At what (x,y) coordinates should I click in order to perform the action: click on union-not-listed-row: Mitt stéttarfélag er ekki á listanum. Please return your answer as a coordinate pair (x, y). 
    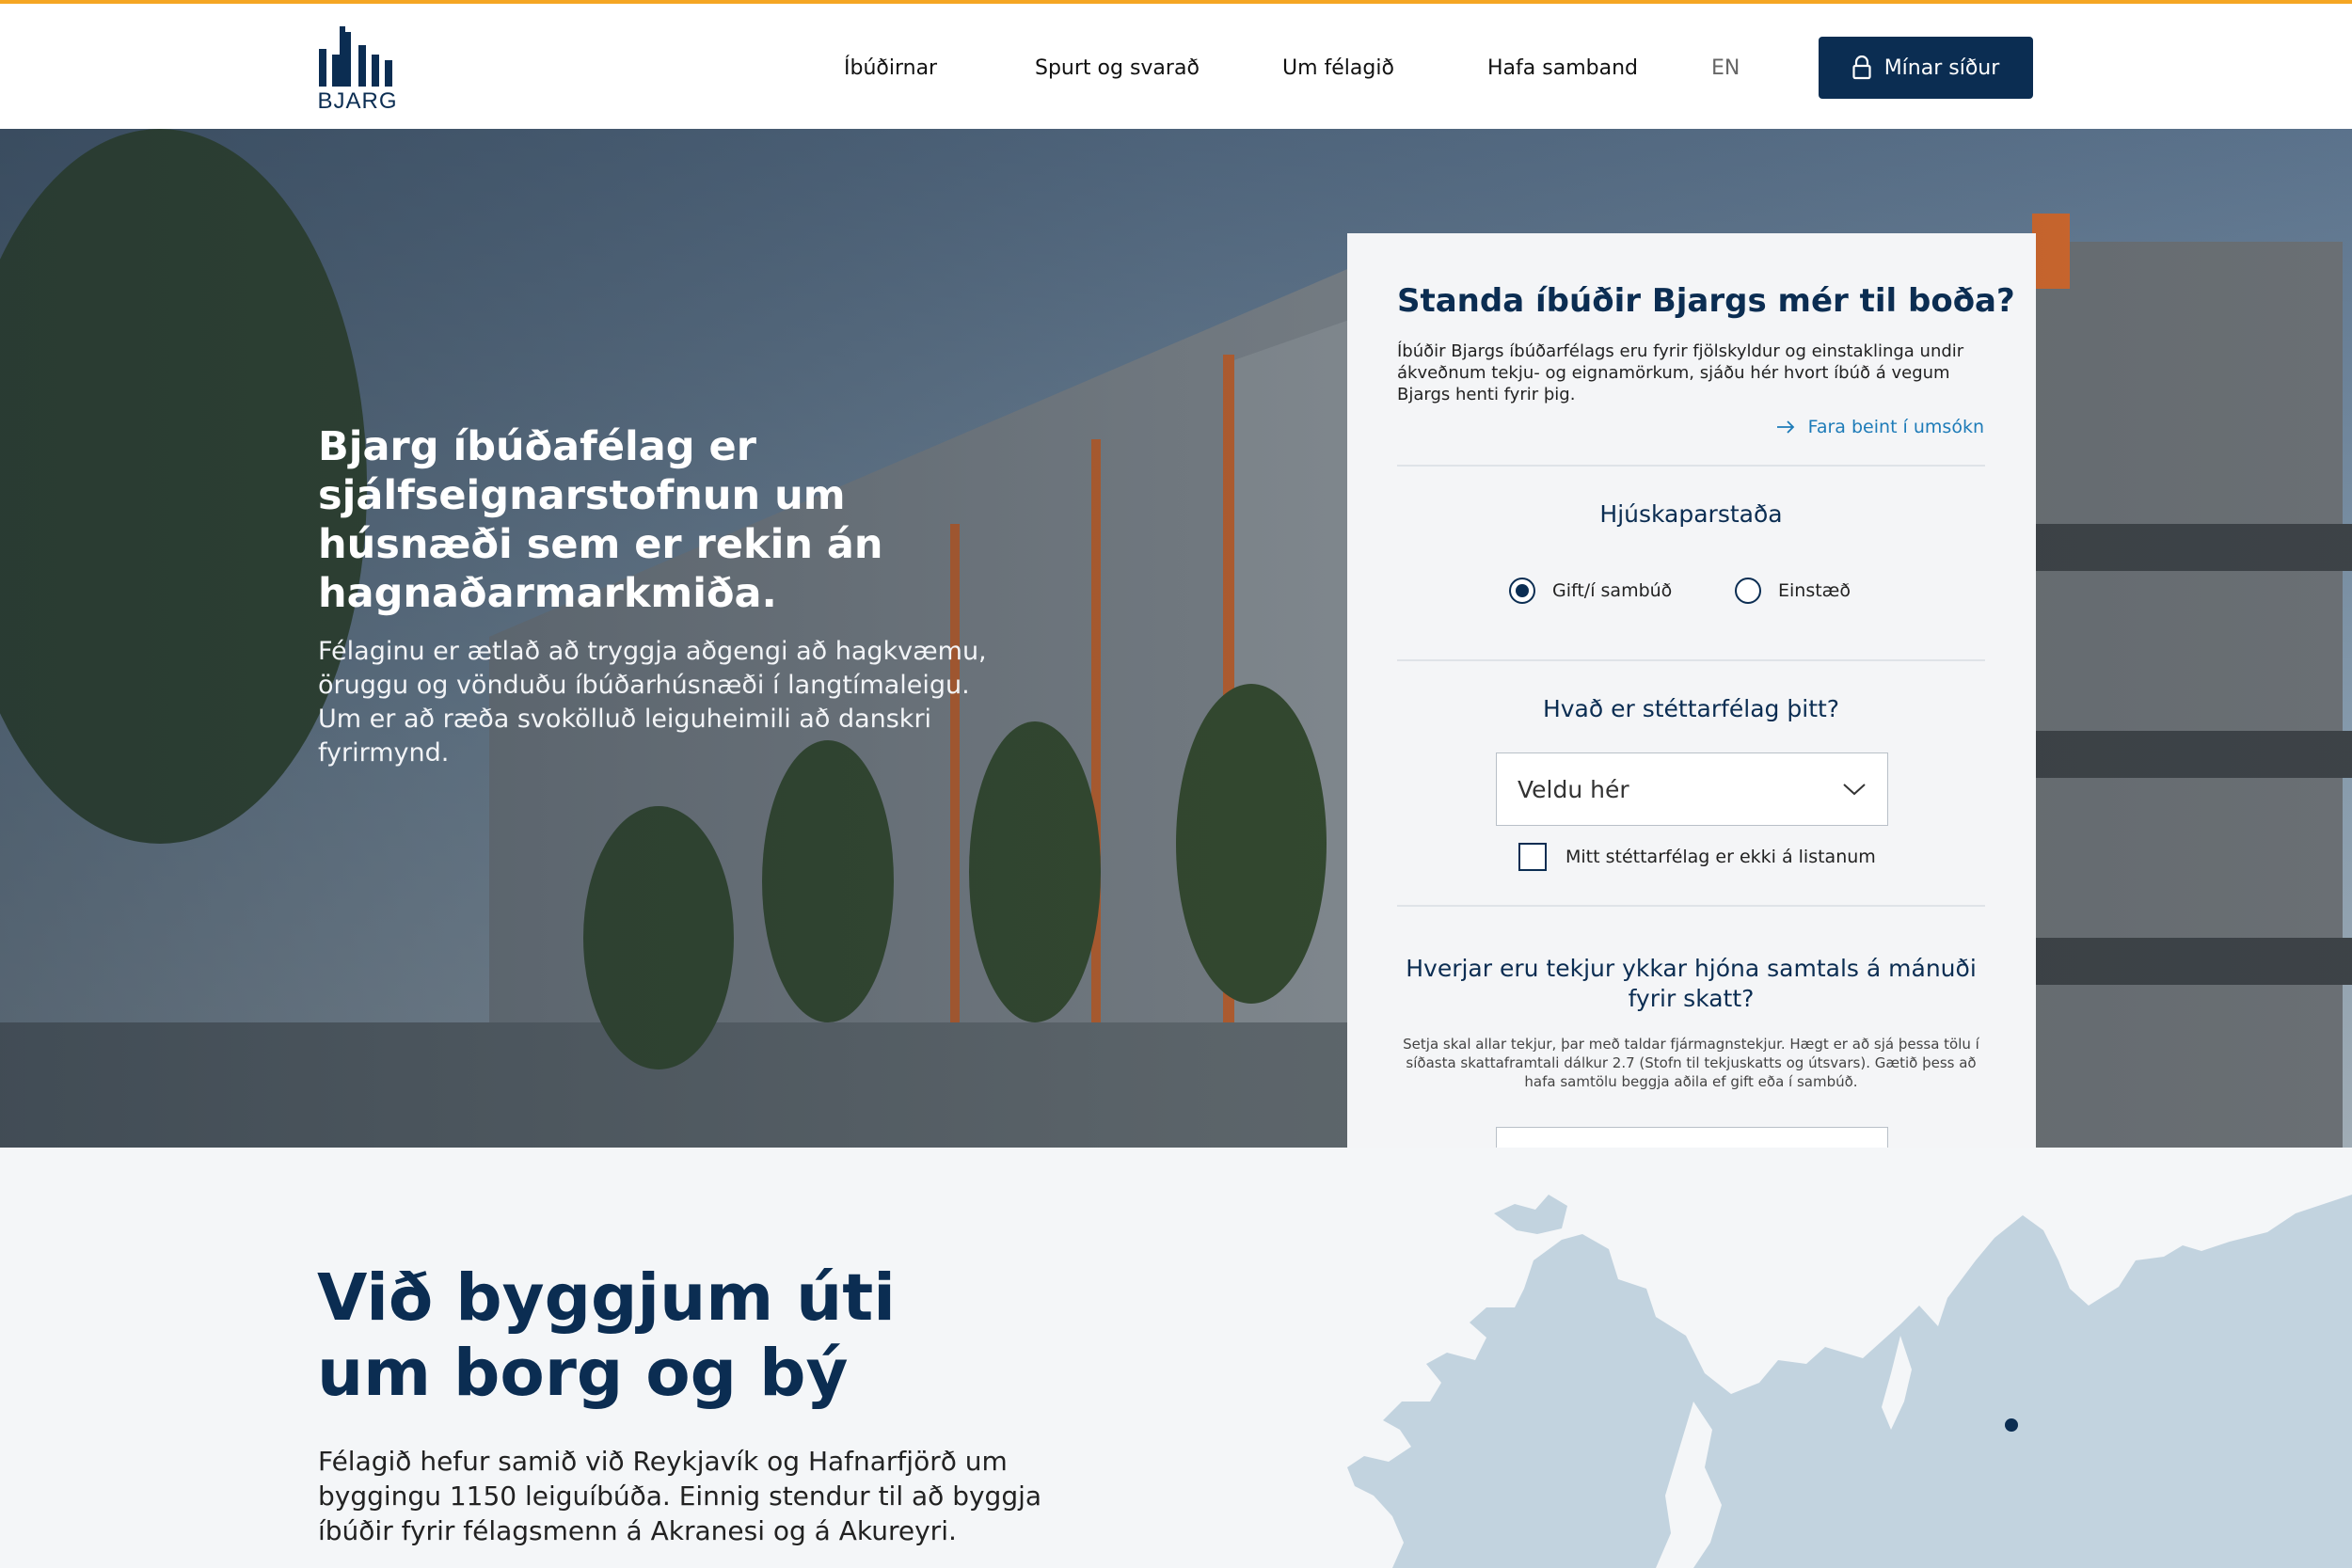
    Looking at the image, I should click on (1697, 857).